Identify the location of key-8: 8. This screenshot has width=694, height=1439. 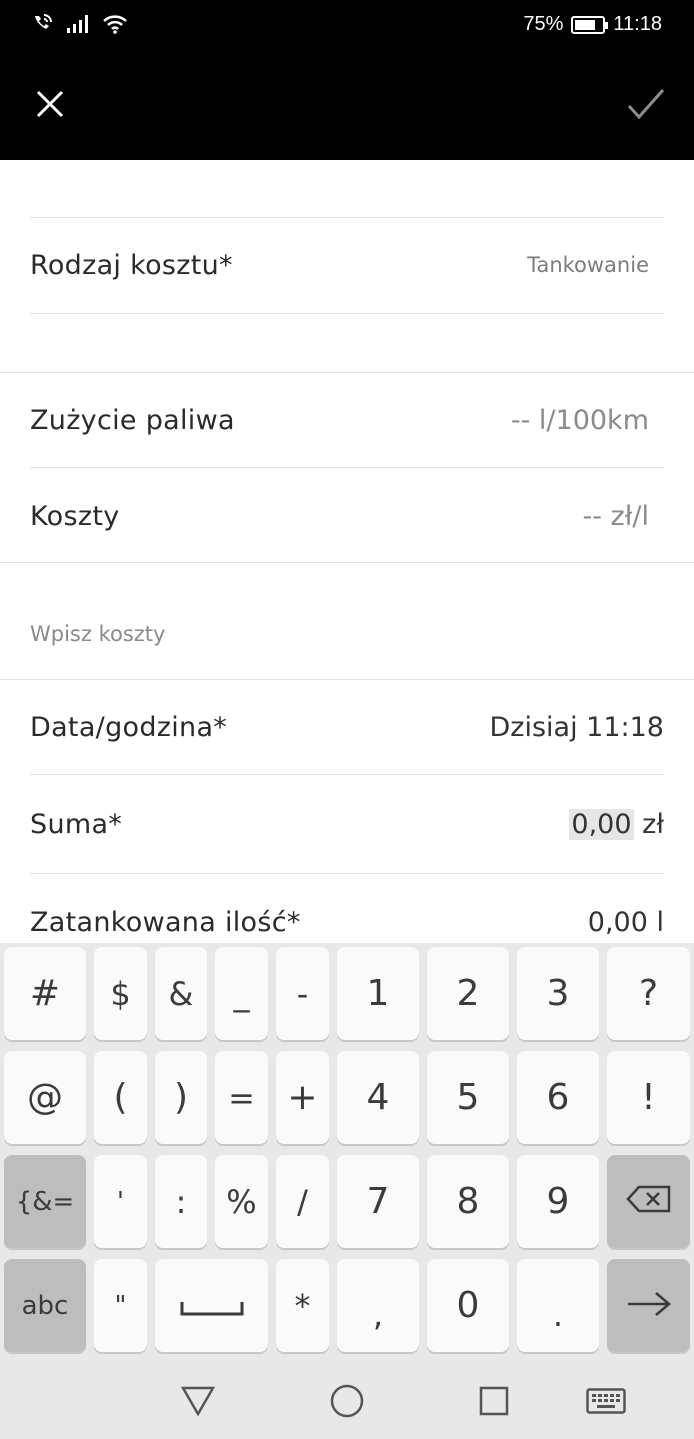
(468, 1201).